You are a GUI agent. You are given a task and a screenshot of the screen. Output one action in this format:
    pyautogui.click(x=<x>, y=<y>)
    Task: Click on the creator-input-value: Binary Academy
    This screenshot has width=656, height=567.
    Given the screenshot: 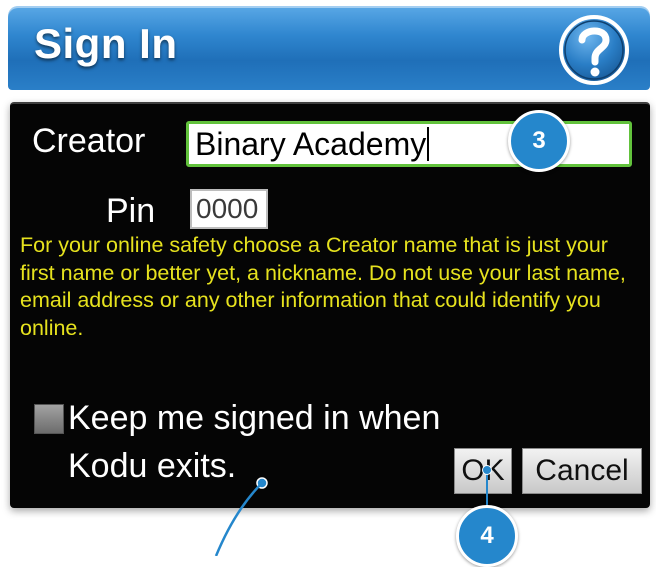 What is the action you would take?
    pyautogui.click(x=311, y=144)
    